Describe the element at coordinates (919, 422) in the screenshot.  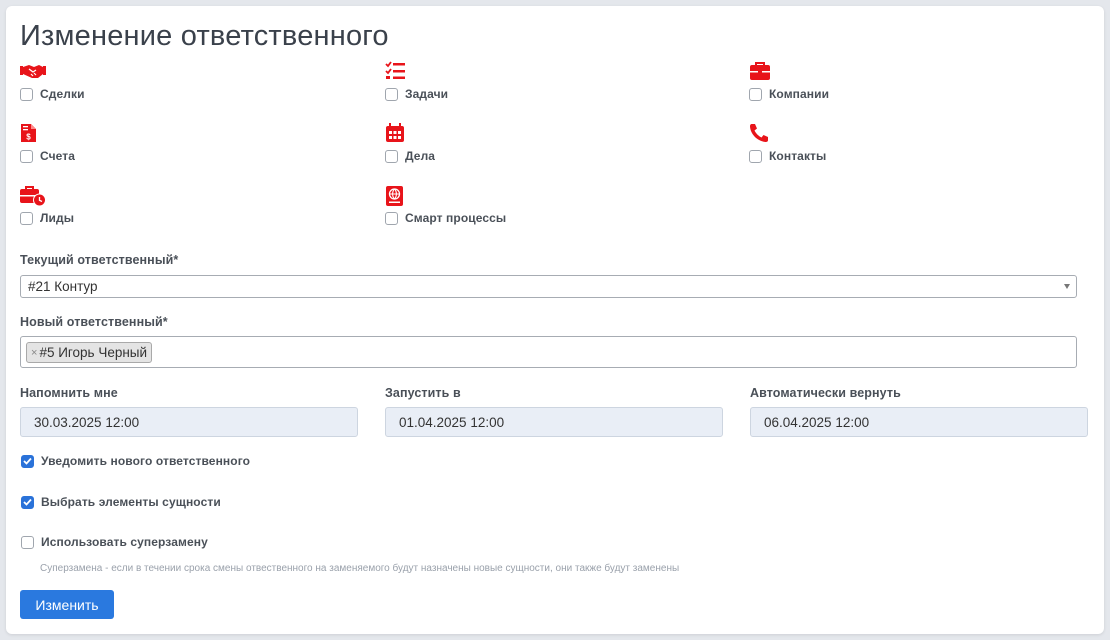
I see `auto-return-input: 06.04.2025 12:00` at that location.